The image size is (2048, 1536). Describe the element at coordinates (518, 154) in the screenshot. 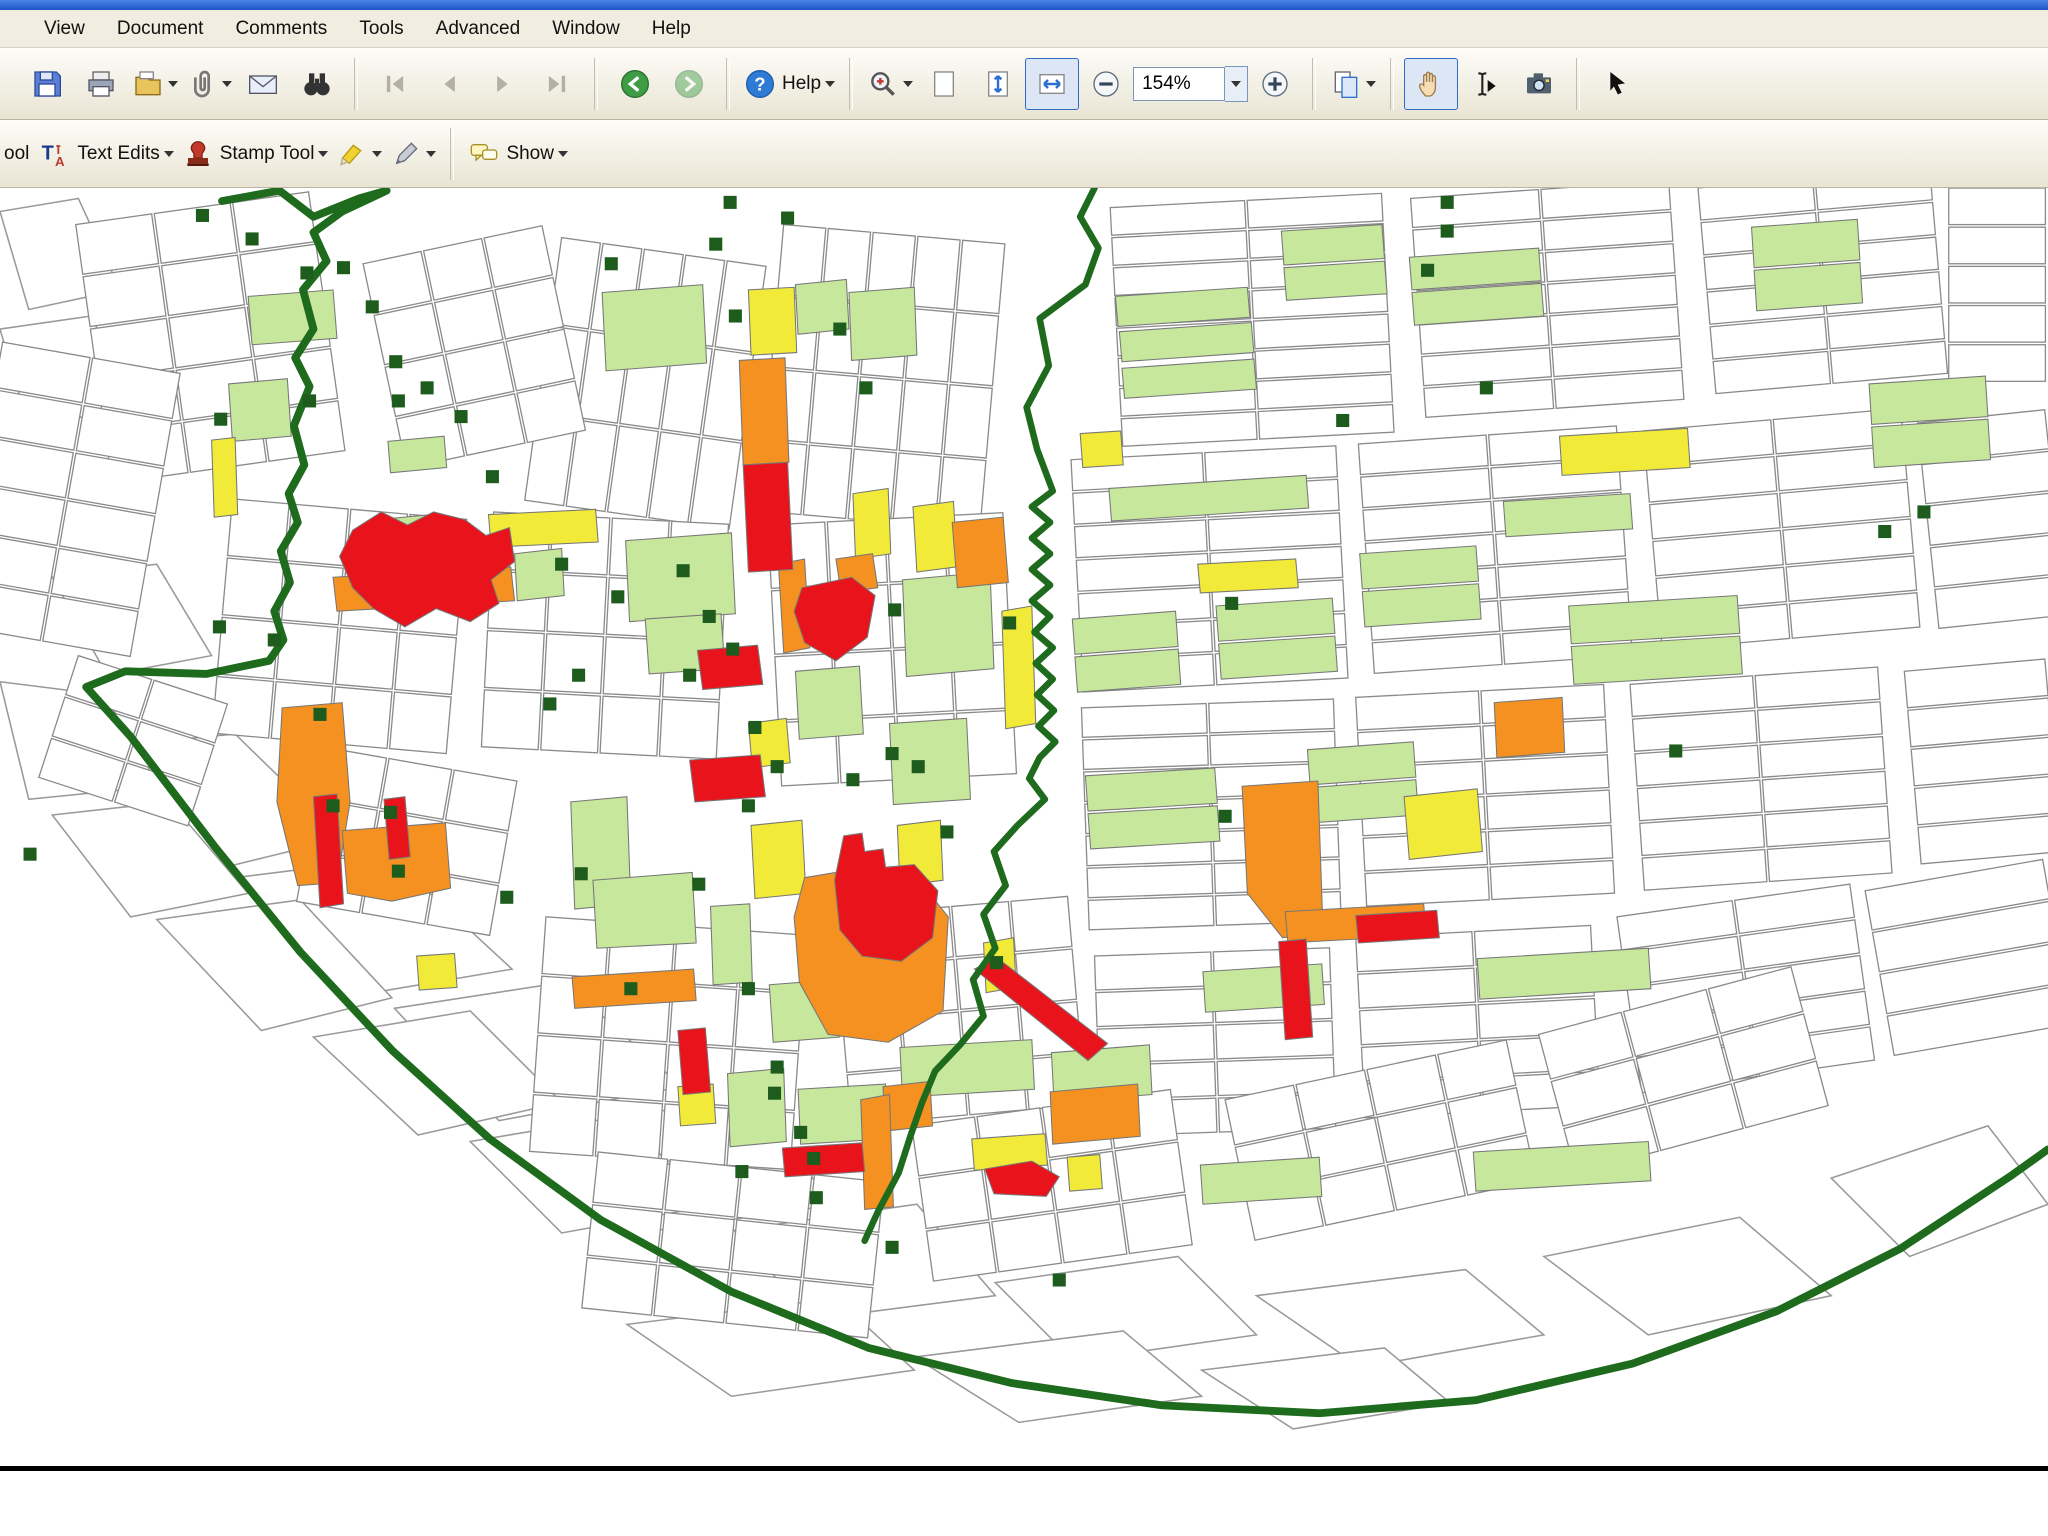

I see `show-comments-button: Show` at that location.